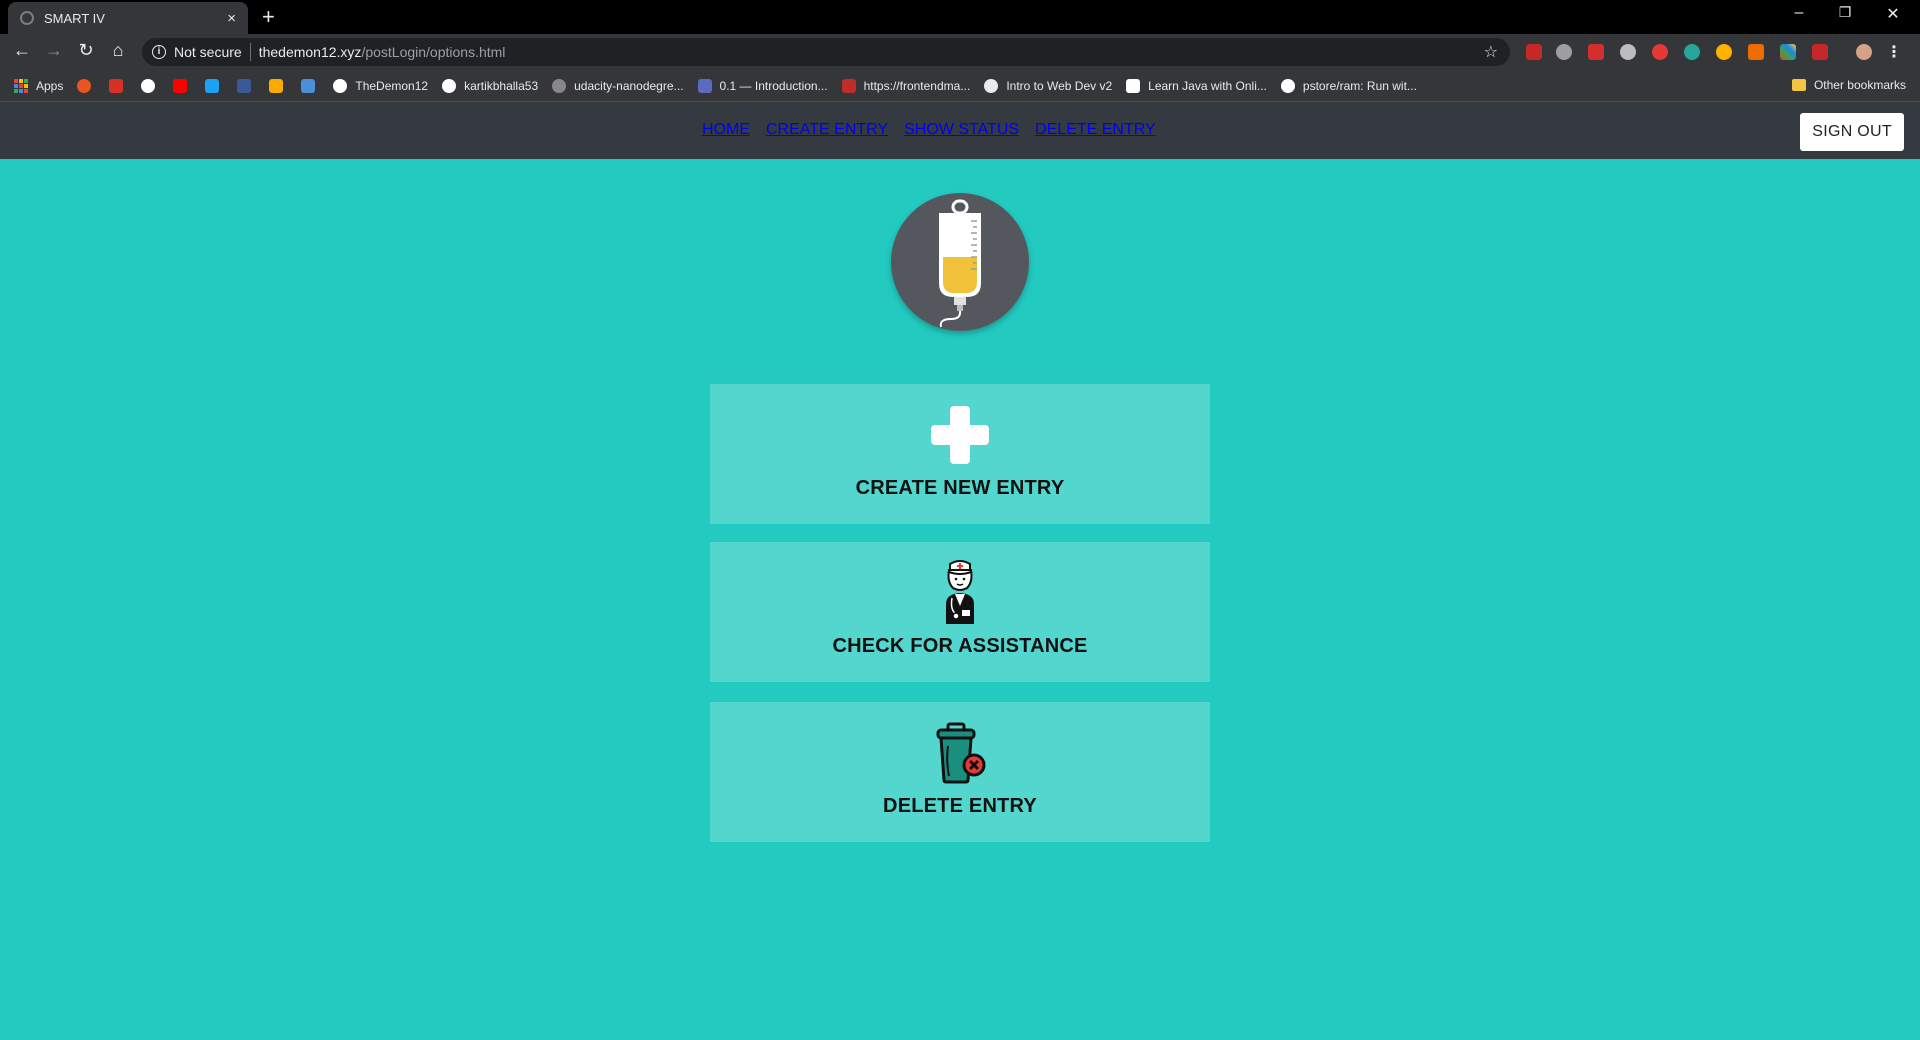  What do you see at coordinates (74, 18) in the screenshot?
I see `tab-title: SMART IV` at bounding box center [74, 18].